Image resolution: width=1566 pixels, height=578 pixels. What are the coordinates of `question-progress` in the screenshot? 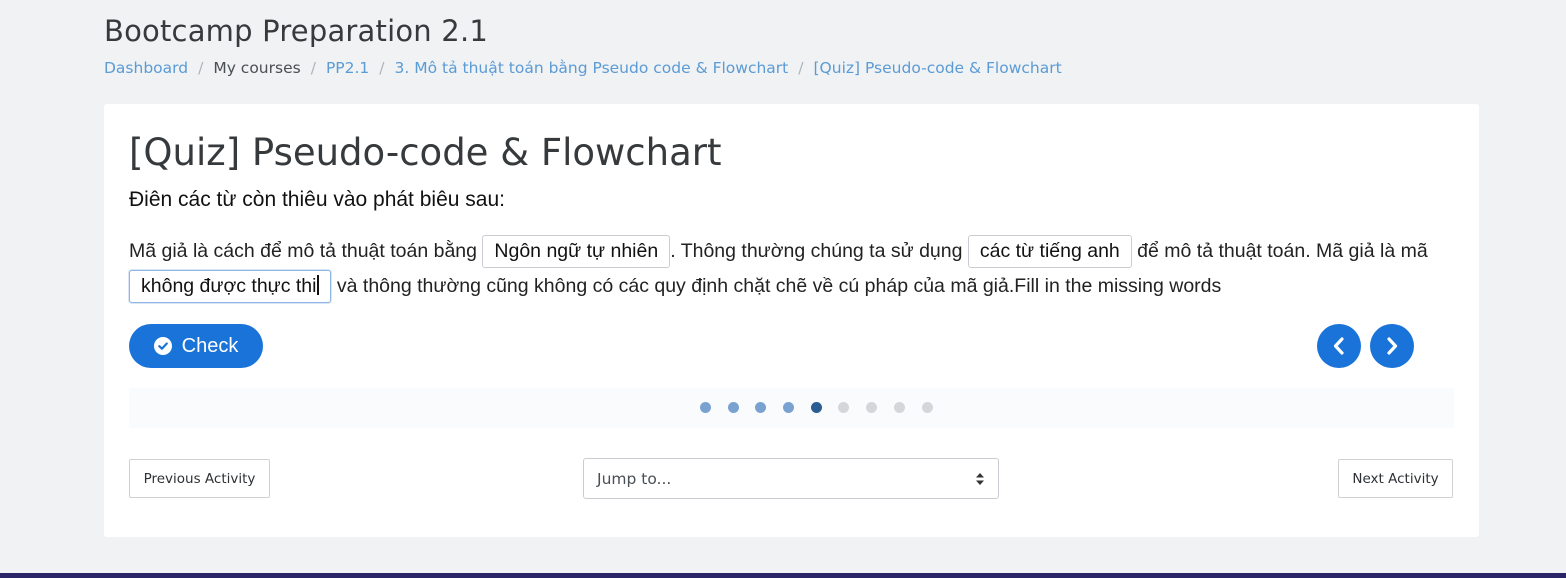 It's located at (791, 408).